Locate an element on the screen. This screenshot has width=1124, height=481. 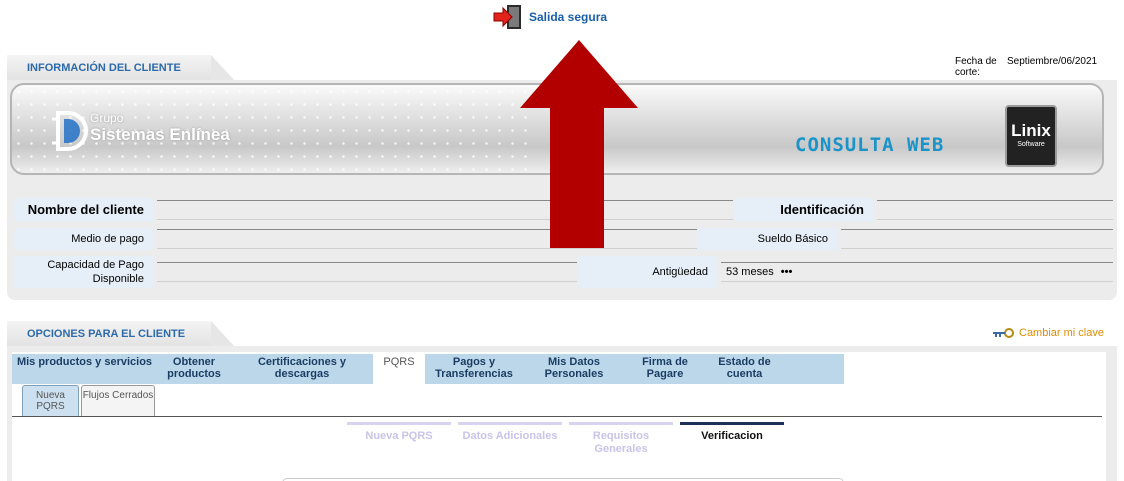
sueldo-basico-value is located at coordinates (977, 239).